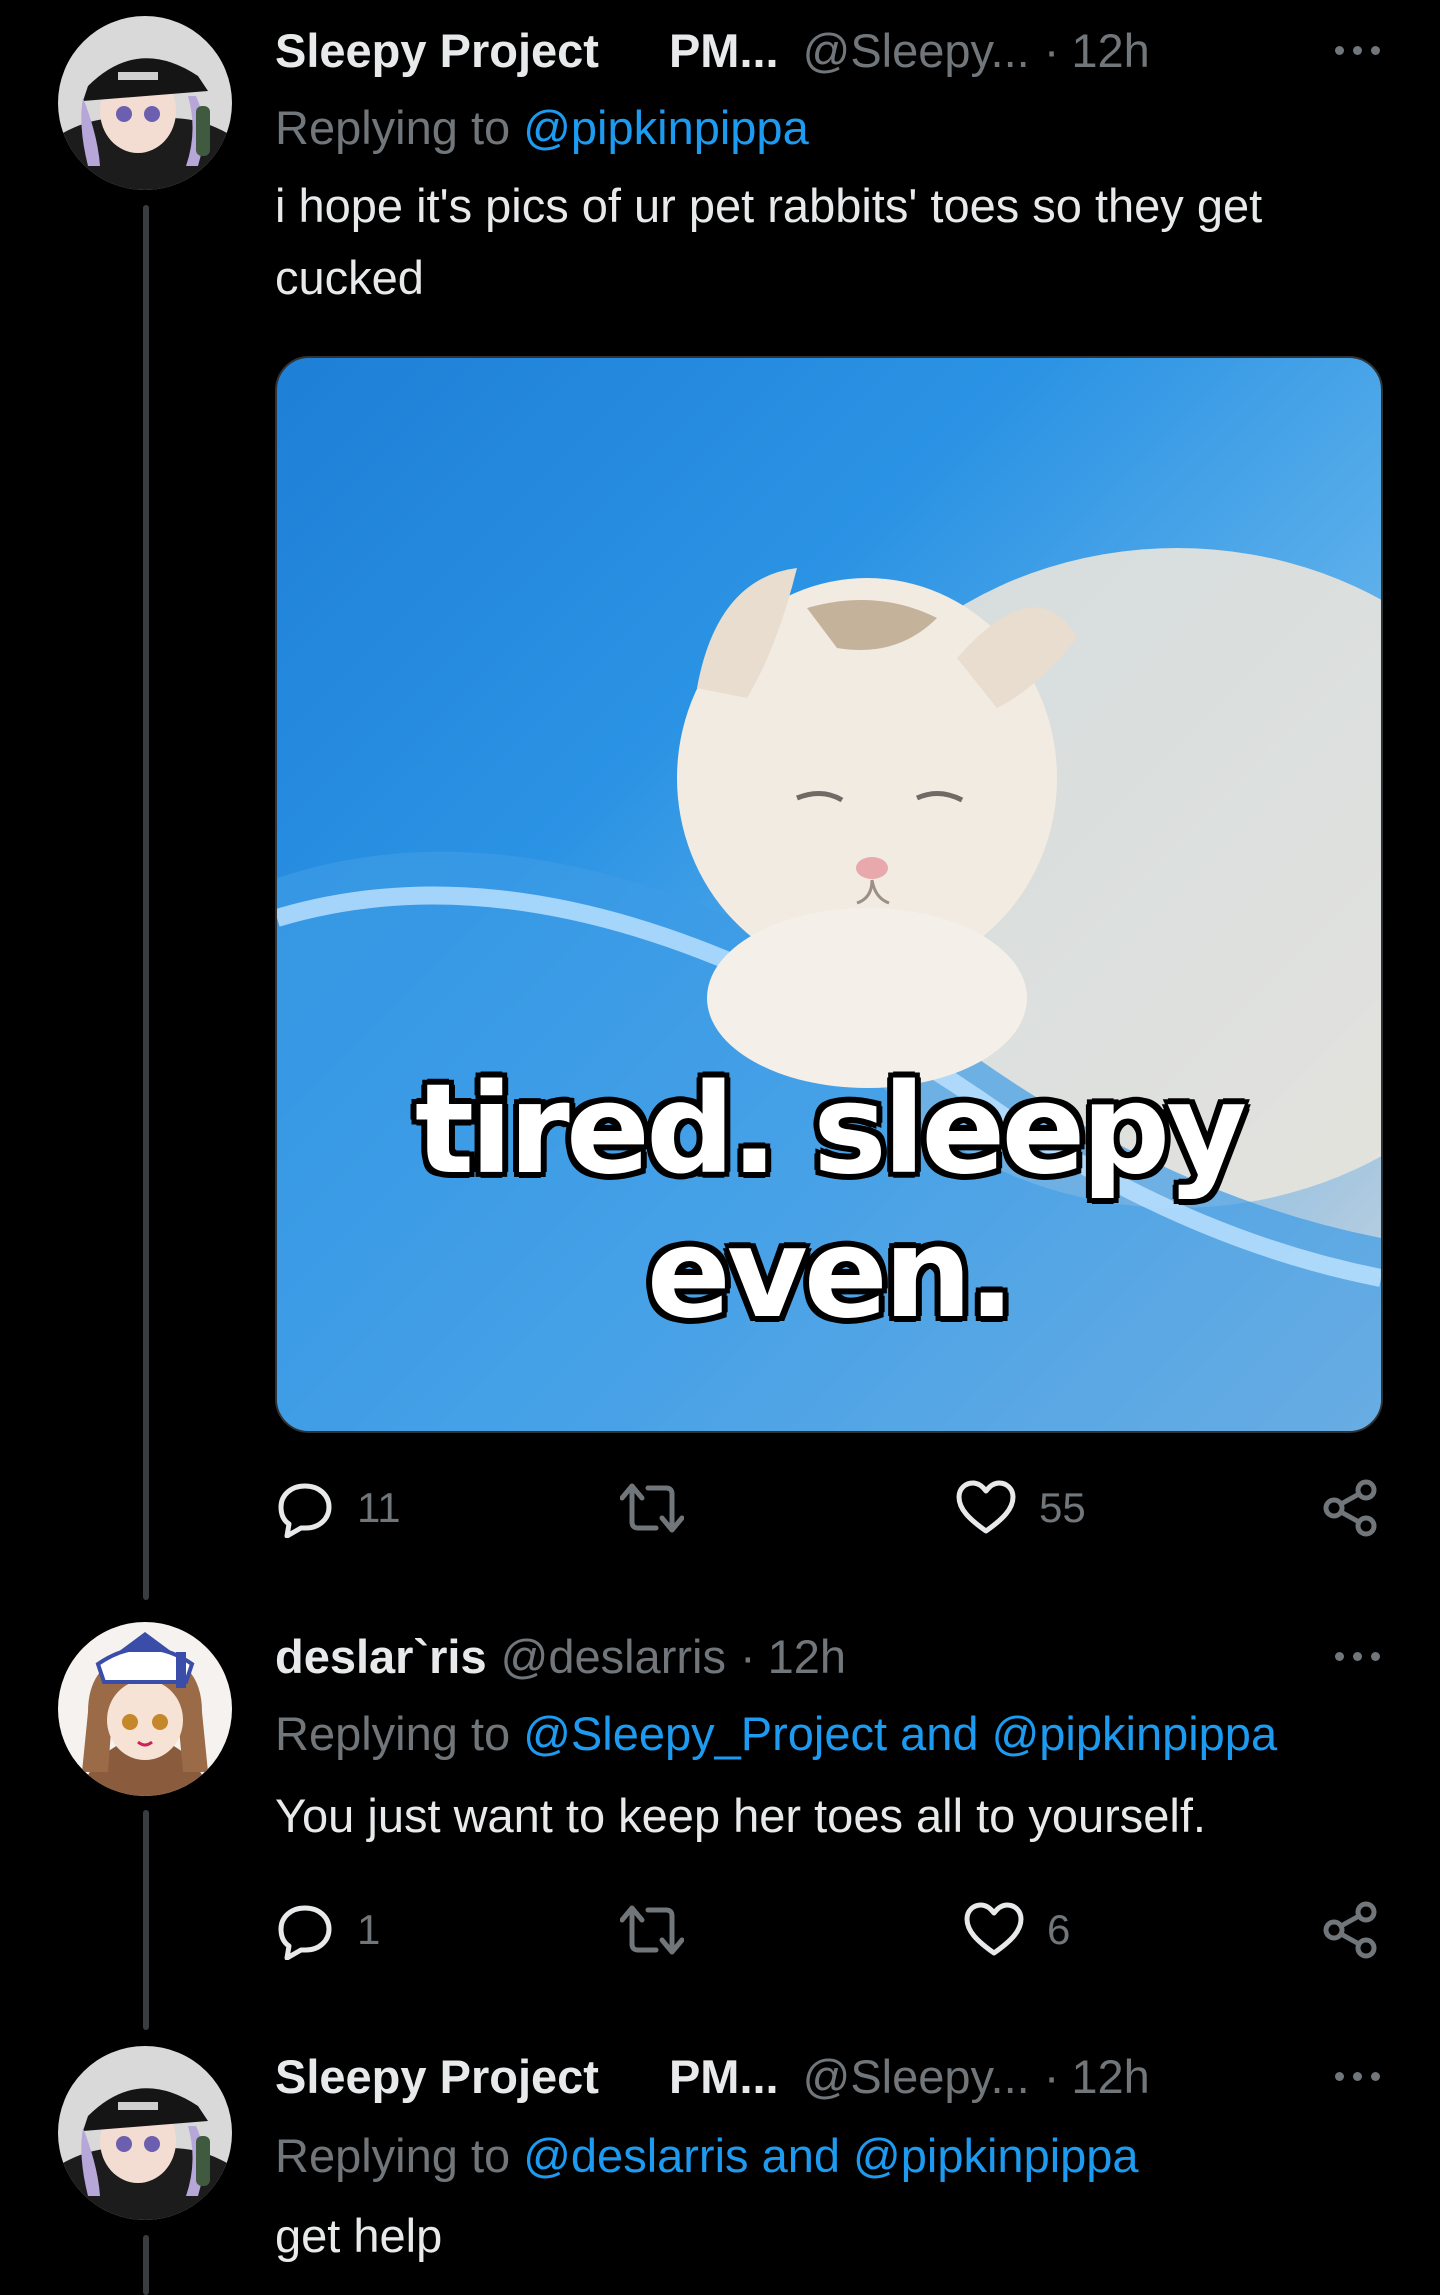 The image size is (1440, 2295). I want to click on tweet-actions: 1 6, so click(830, 1930).